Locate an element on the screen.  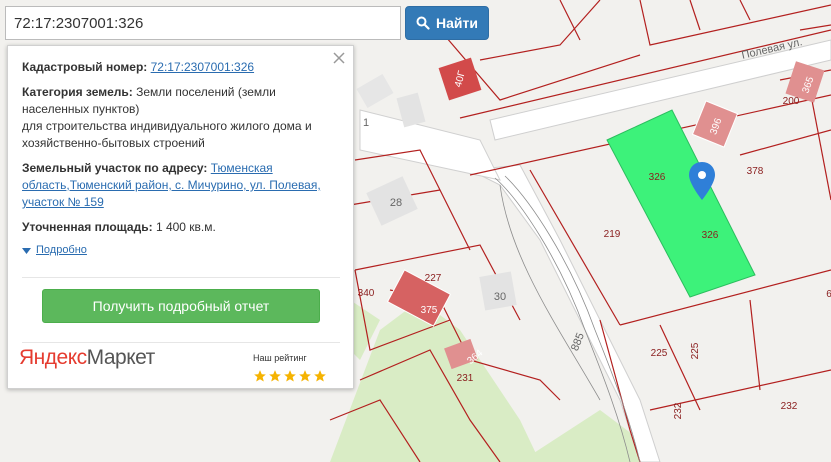
triangle-down-icon is located at coordinates (26, 250).